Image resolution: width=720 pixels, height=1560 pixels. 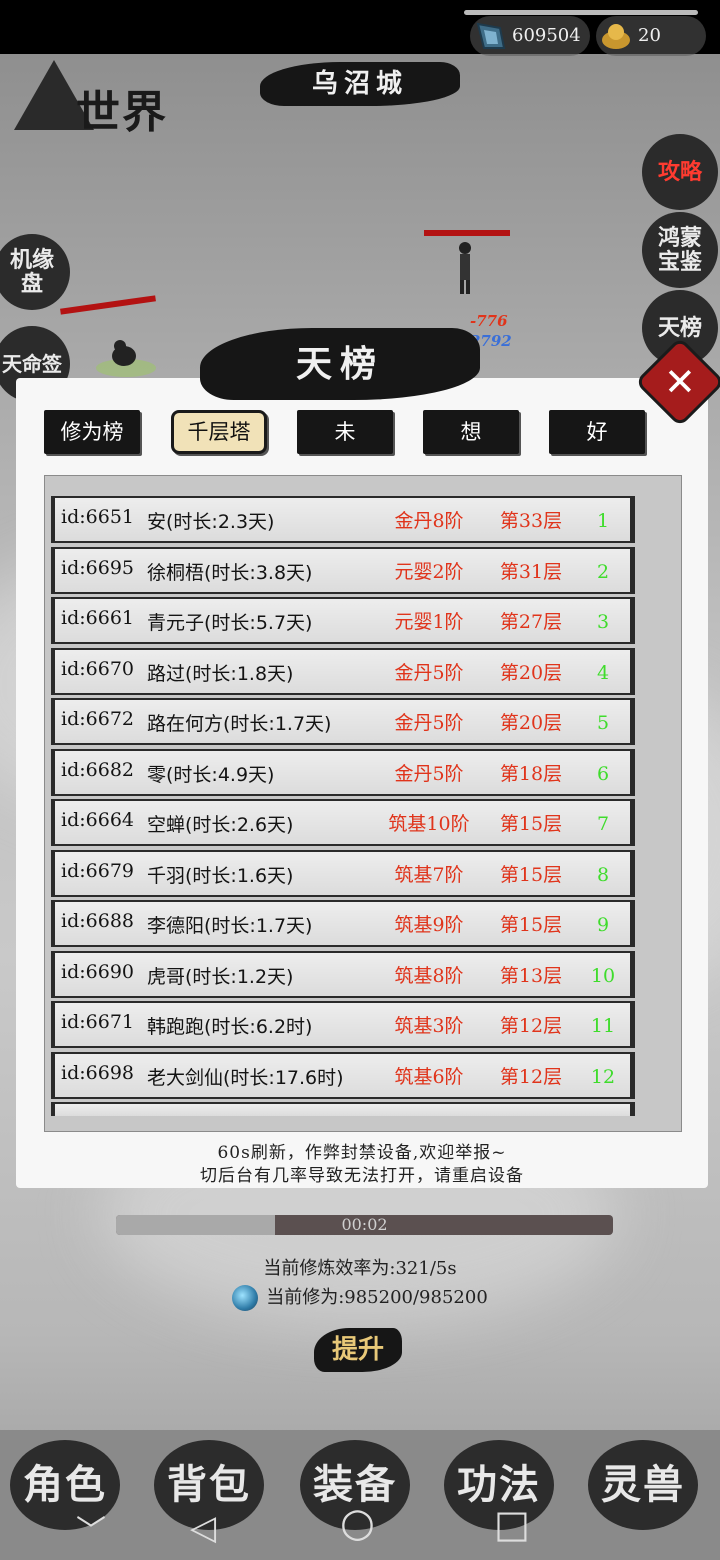 I want to click on notice-text: 60s刷新，作弊封禁设备,欢迎举报~ 切后台有几率导致无法打开，请重启设备, so click(x=362, y=1165).